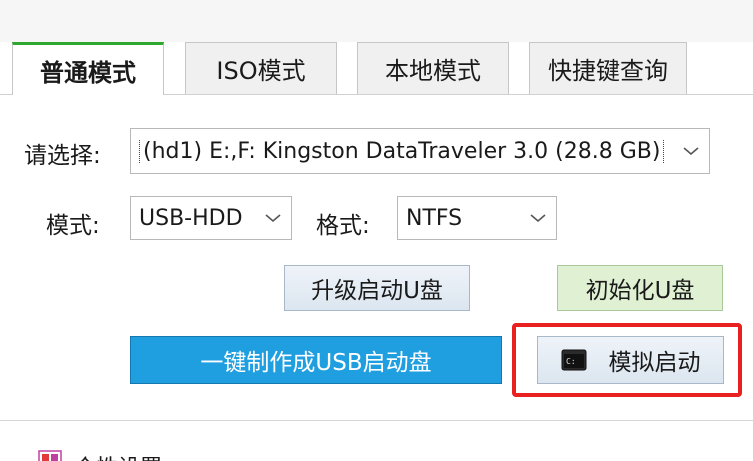  What do you see at coordinates (434, 218) in the screenshot?
I see `format-select-value: NTFS` at bounding box center [434, 218].